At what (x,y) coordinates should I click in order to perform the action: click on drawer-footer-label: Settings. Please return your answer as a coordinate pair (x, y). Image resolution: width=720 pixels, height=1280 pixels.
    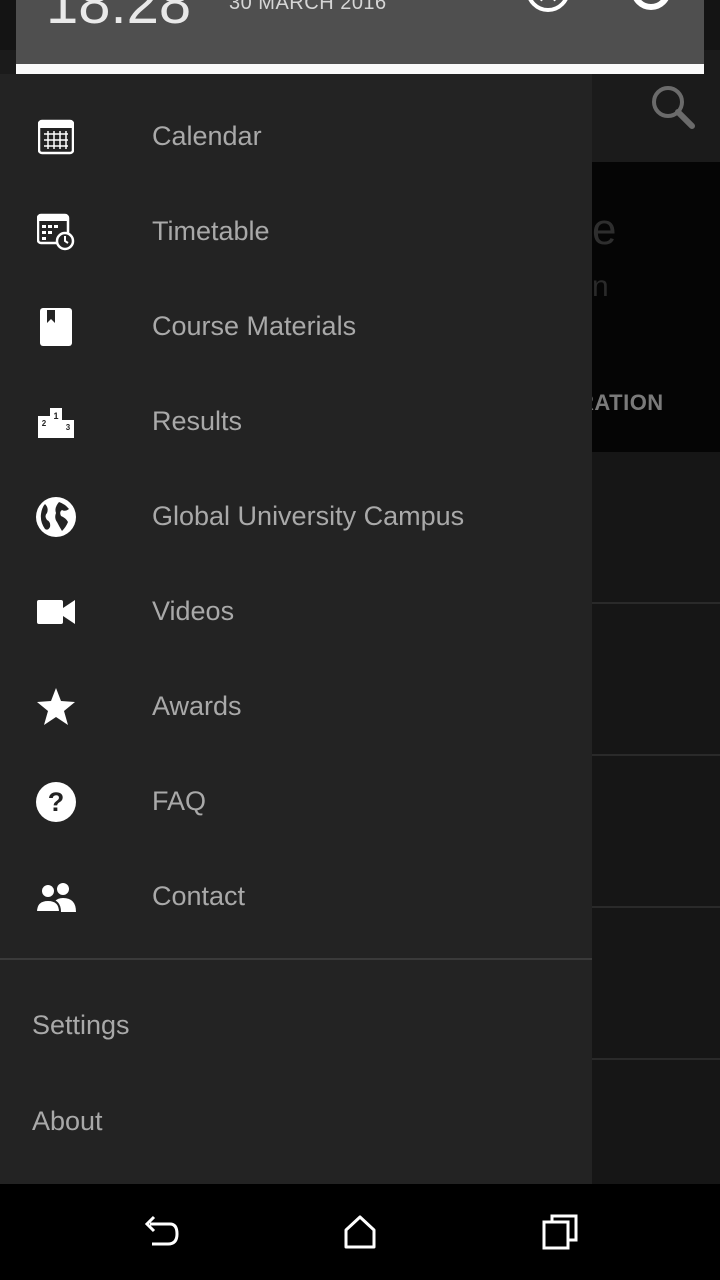
    Looking at the image, I should click on (81, 1025).